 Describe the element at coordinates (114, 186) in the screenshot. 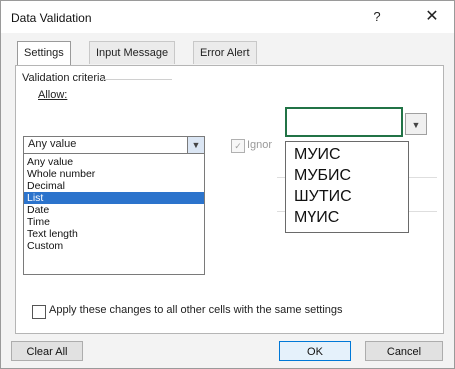

I see `list-option-decimal: Decimal` at that location.